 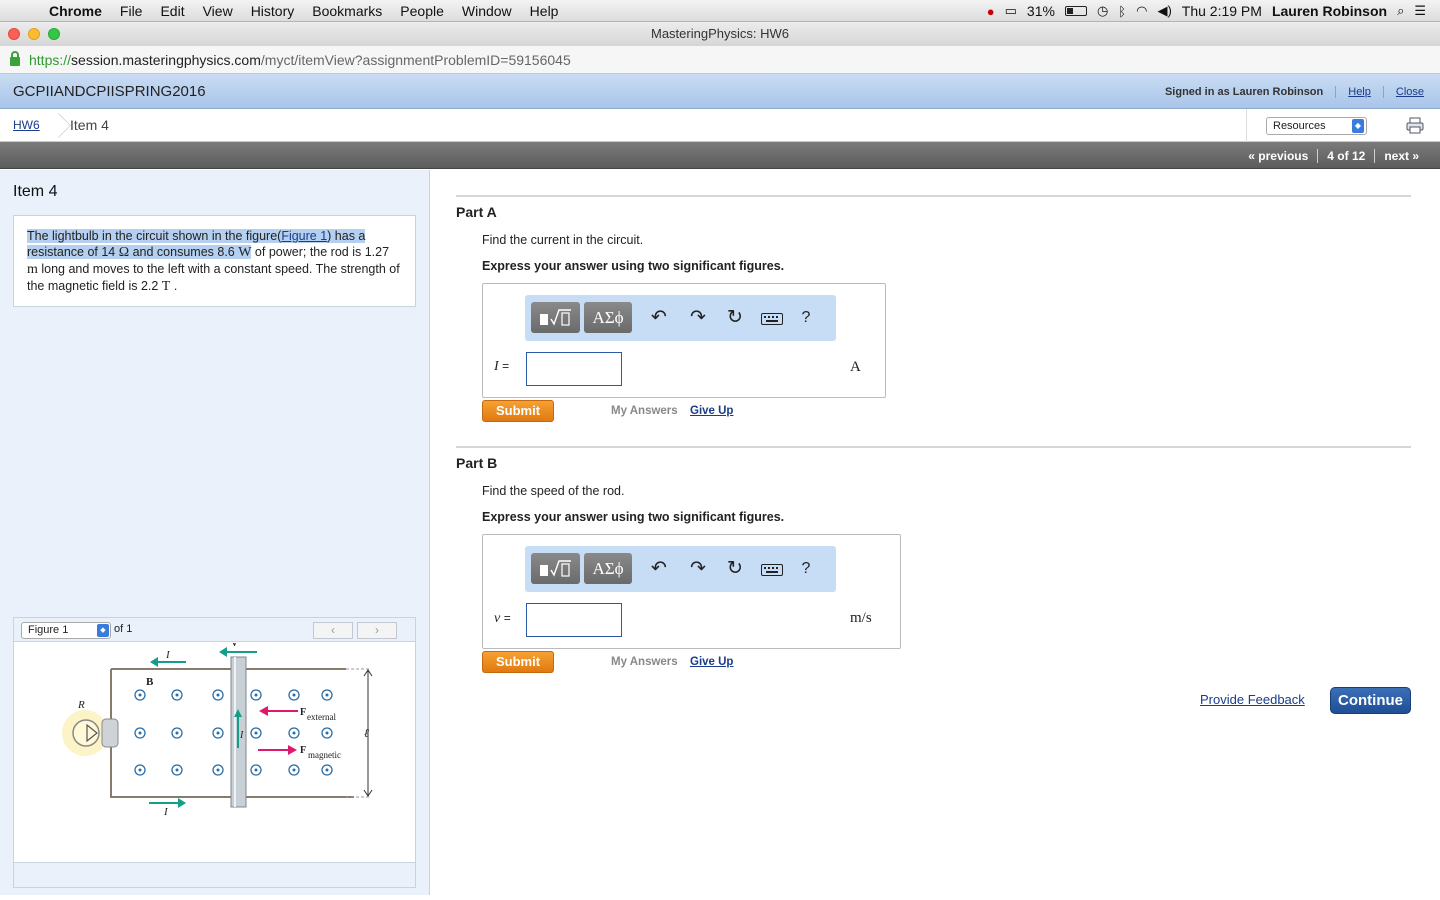 What do you see at coordinates (86, 733) in the screenshot?
I see `lightbulb` at bounding box center [86, 733].